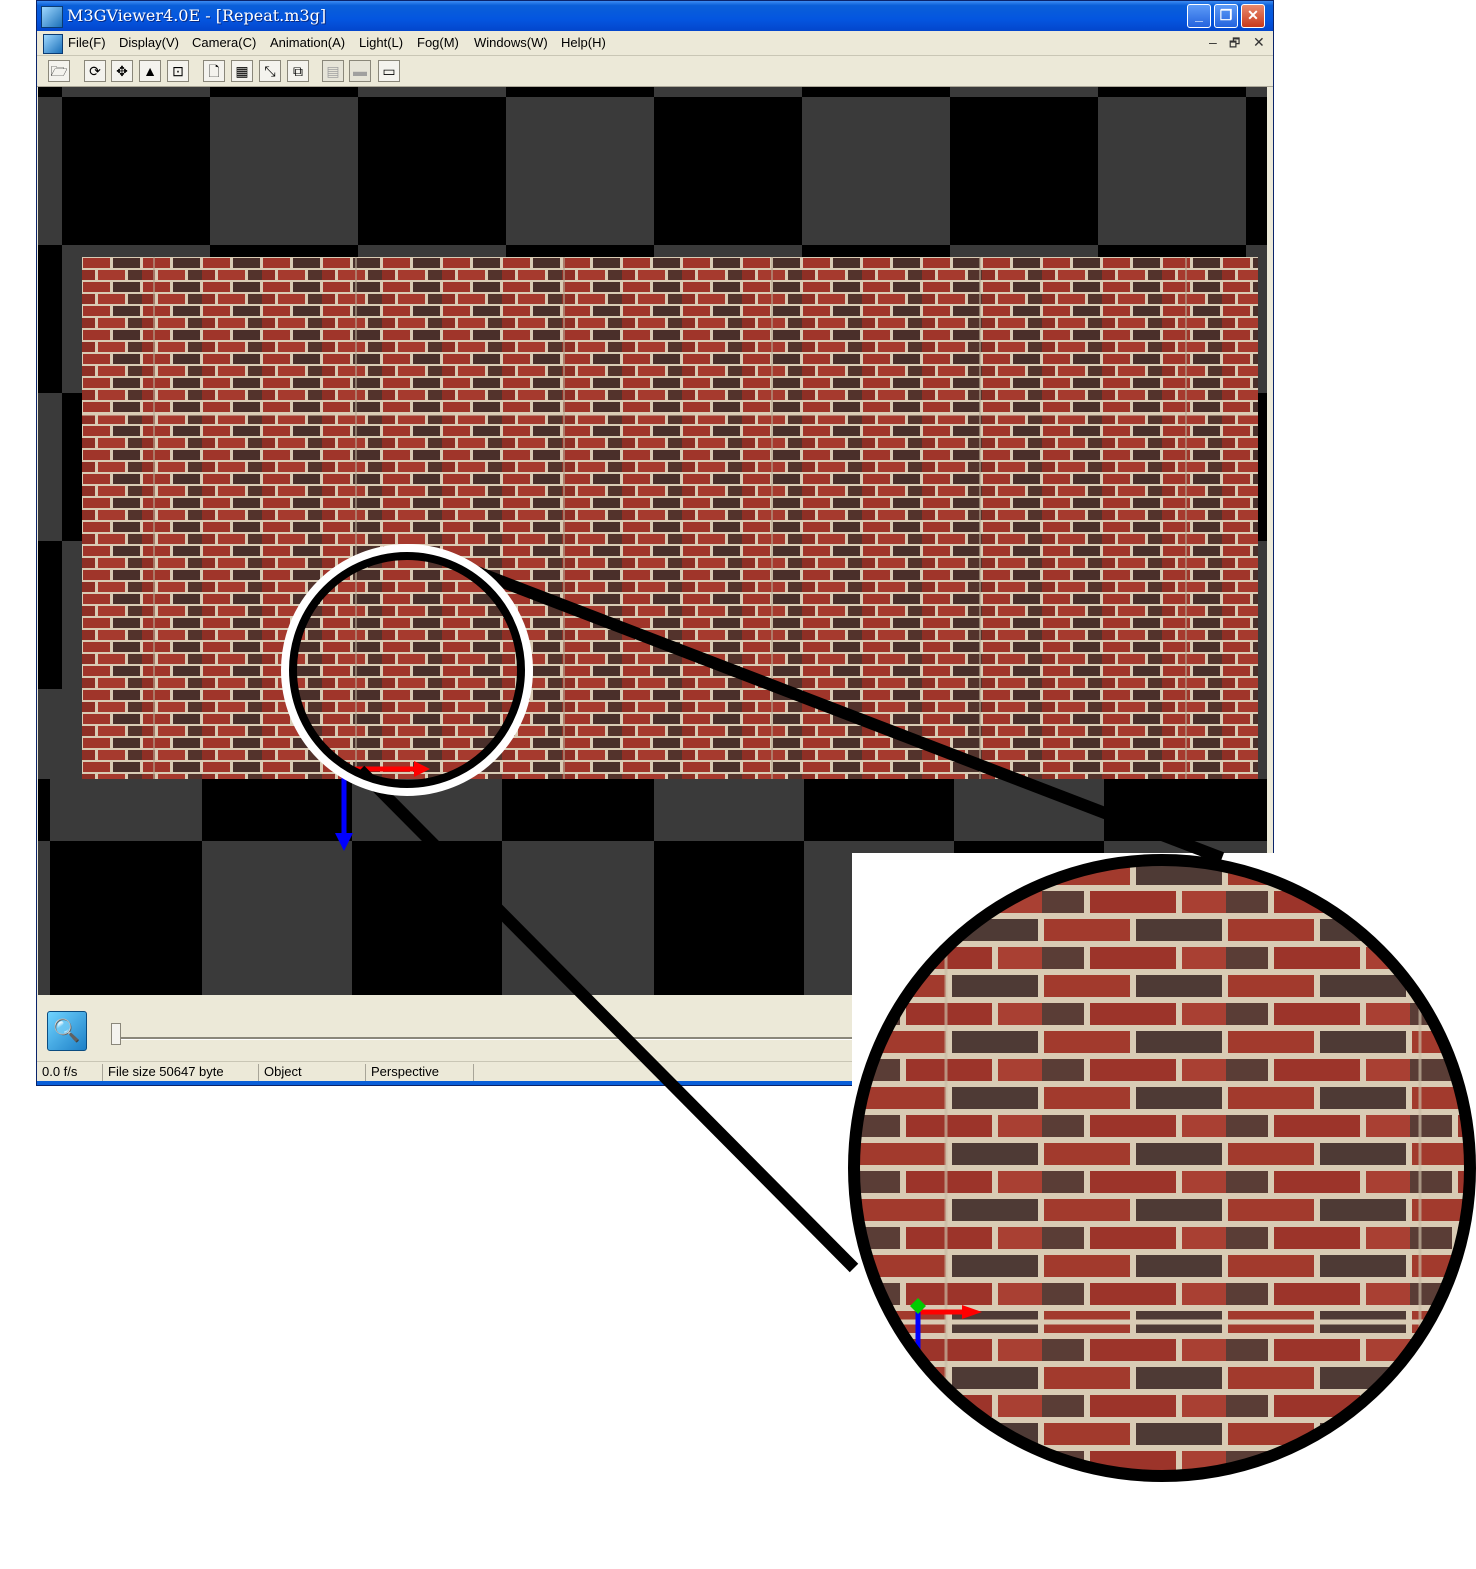 The height and width of the screenshot is (1569, 1476). What do you see at coordinates (839, 711) in the screenshot?
I see `connector-line-top` at bounding box center [839, 711].